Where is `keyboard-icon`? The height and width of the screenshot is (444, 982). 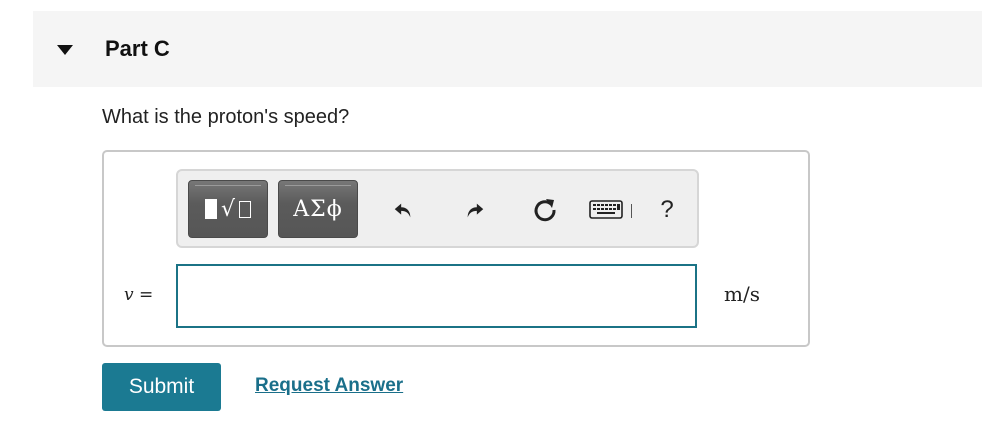
keyboard-icon is located at coordinates (606, 209).